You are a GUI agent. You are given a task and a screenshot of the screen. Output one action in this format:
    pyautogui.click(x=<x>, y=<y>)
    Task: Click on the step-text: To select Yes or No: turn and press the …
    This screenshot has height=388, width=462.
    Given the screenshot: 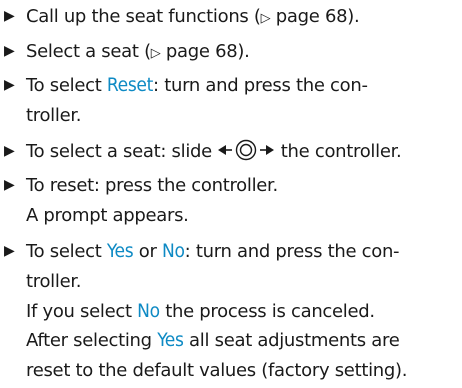 What is the action you would take?
    pyautogui.click(x=213, y=251)
    